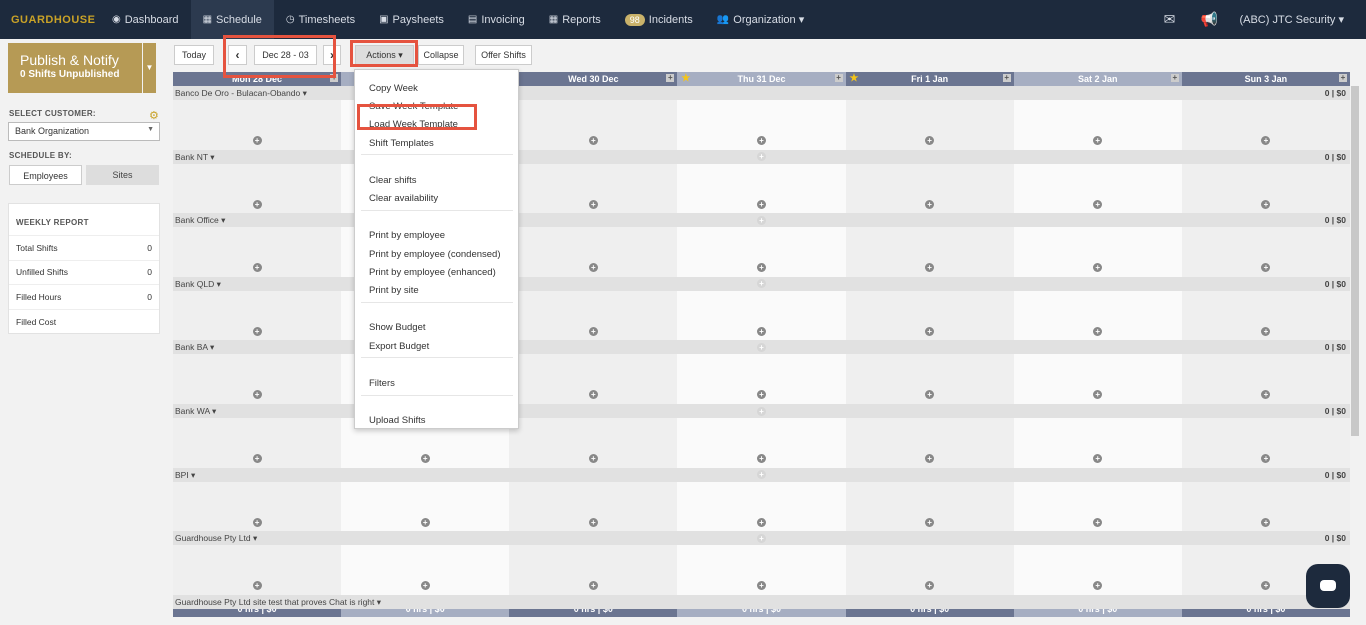 This screenshot has height=625, width=1366. Describe the element at coordinates (41, 155) in the screenshot. I see `schedule-by-label: SCHEDULE BY:` at that location.